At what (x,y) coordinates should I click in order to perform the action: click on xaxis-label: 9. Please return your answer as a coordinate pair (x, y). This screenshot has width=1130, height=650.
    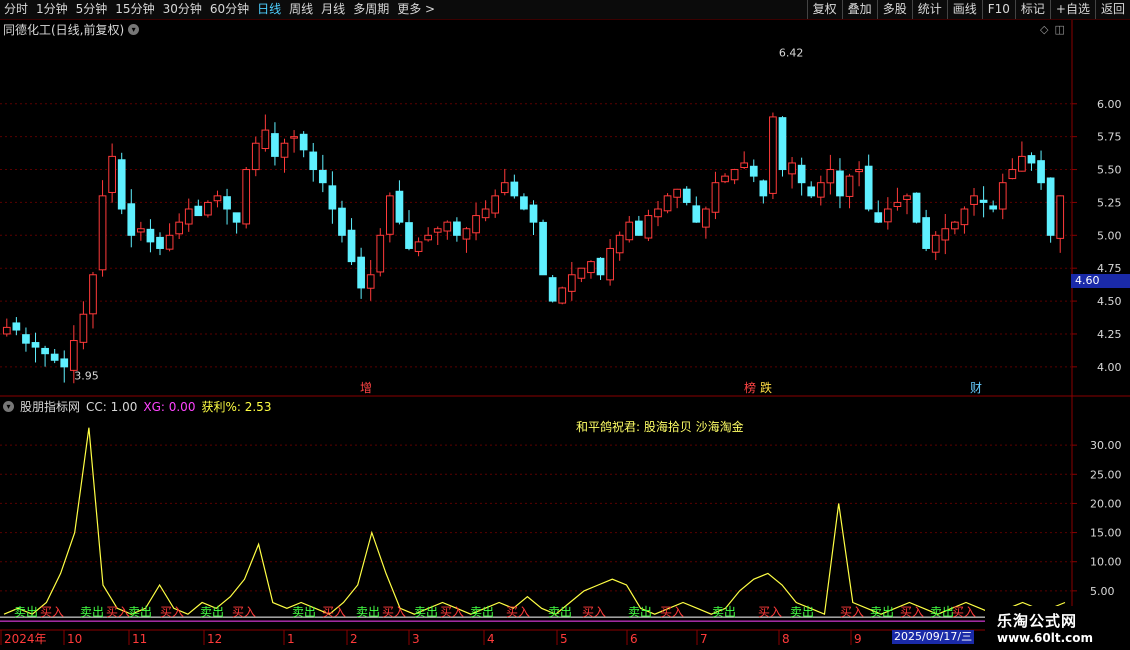
    Looking at the image, I should click on (858, 639).